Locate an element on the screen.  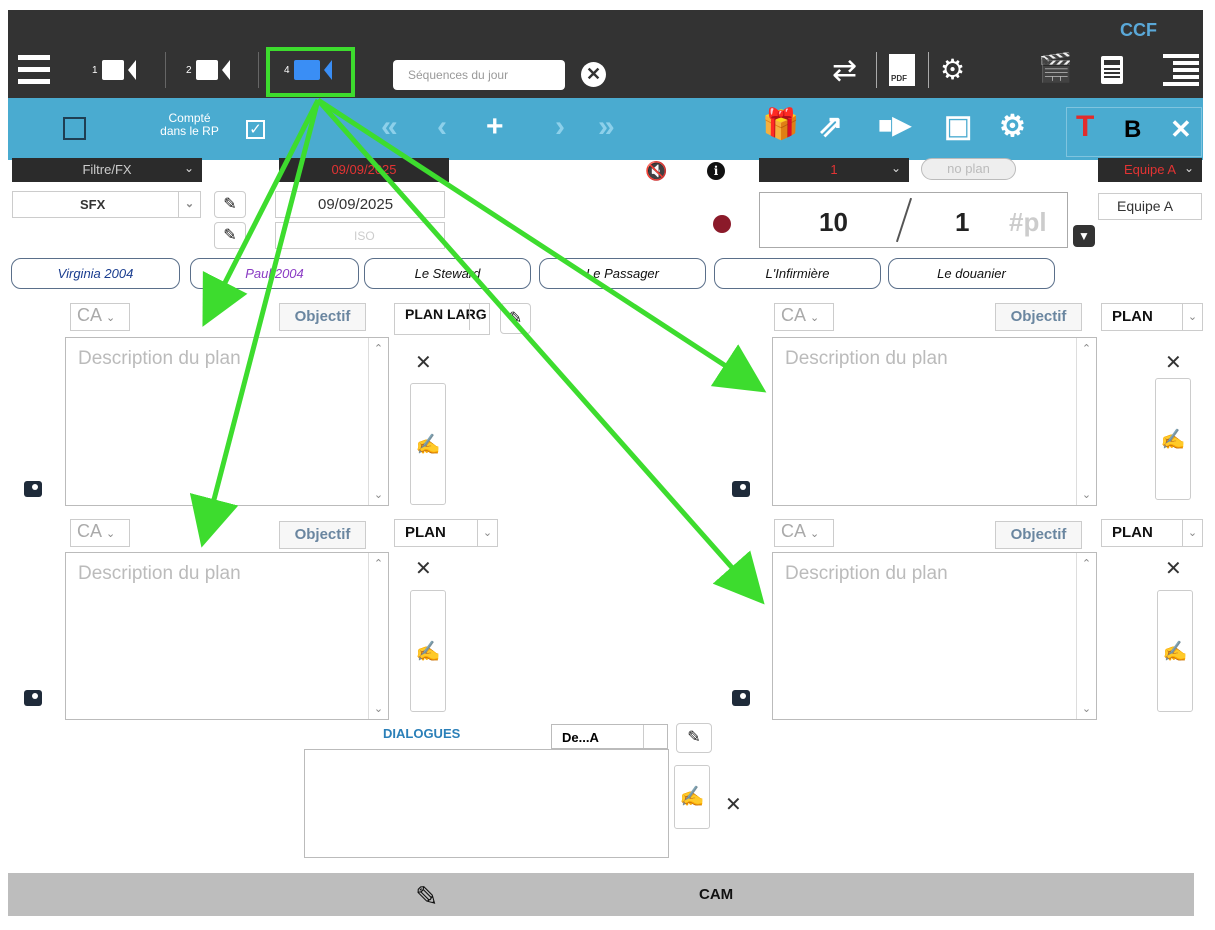
character-pill: L'Infirmière is located at coordinates (797, 273).